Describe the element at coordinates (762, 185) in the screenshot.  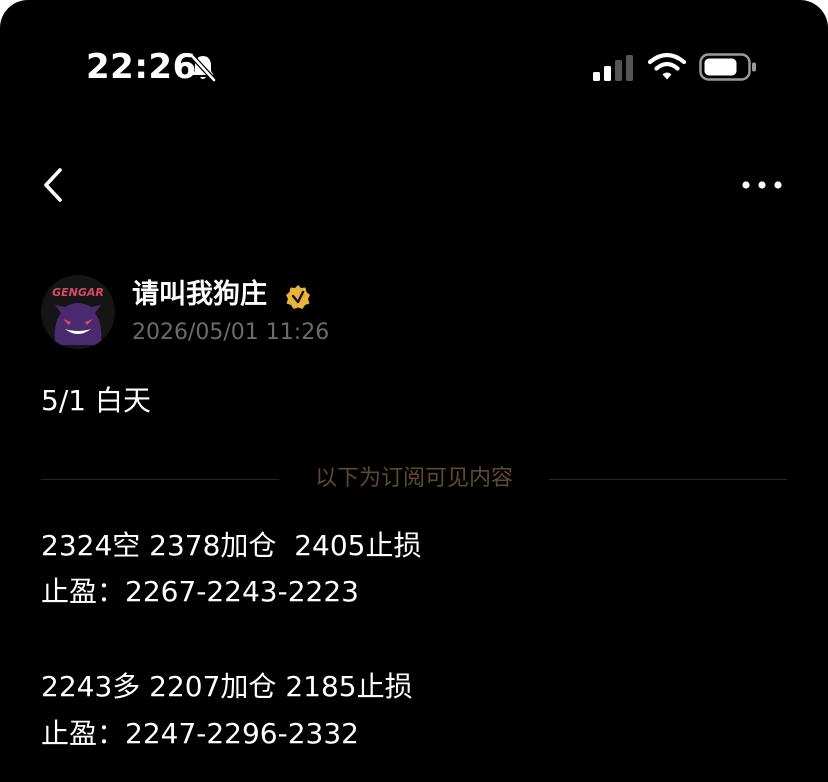
I see `more-horizontal-icon` at that location.